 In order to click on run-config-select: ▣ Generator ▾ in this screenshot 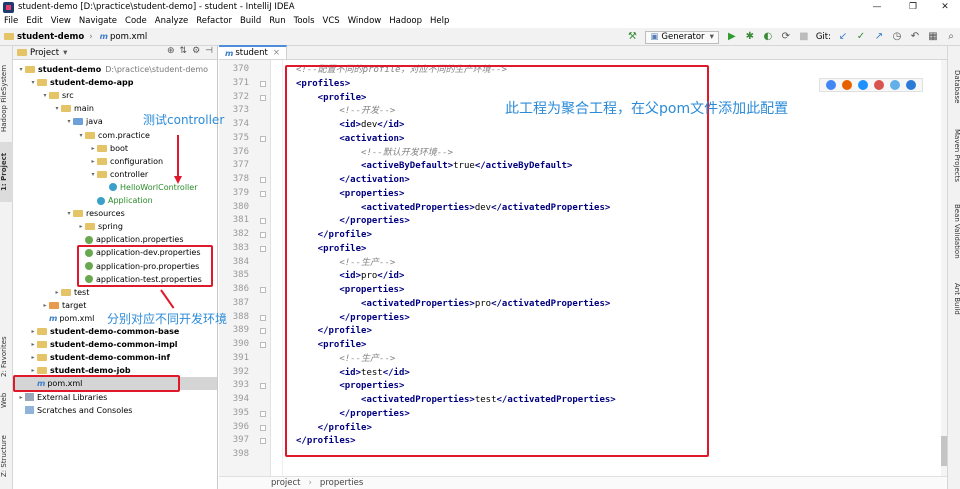, I will do `click(682, 37)`.